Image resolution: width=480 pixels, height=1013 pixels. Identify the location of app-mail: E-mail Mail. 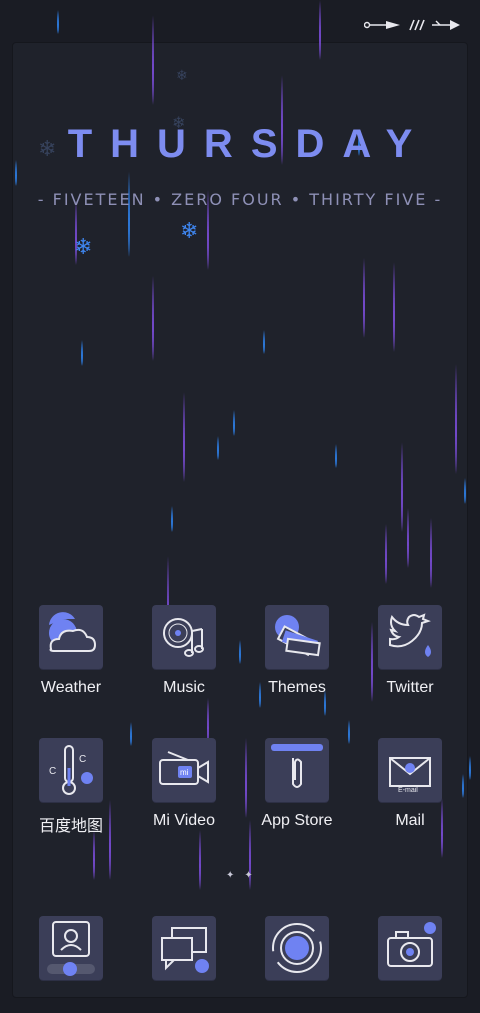
(410, 784).